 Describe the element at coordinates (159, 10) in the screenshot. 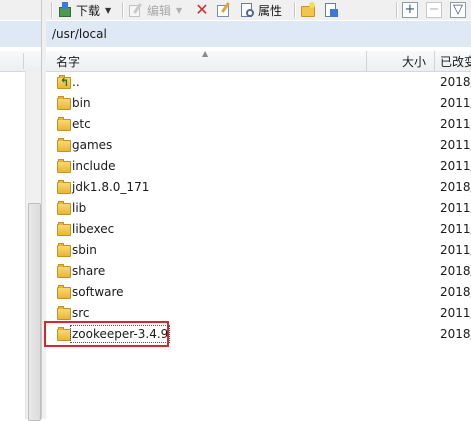

I see `edit-label: 编辑` at that location.